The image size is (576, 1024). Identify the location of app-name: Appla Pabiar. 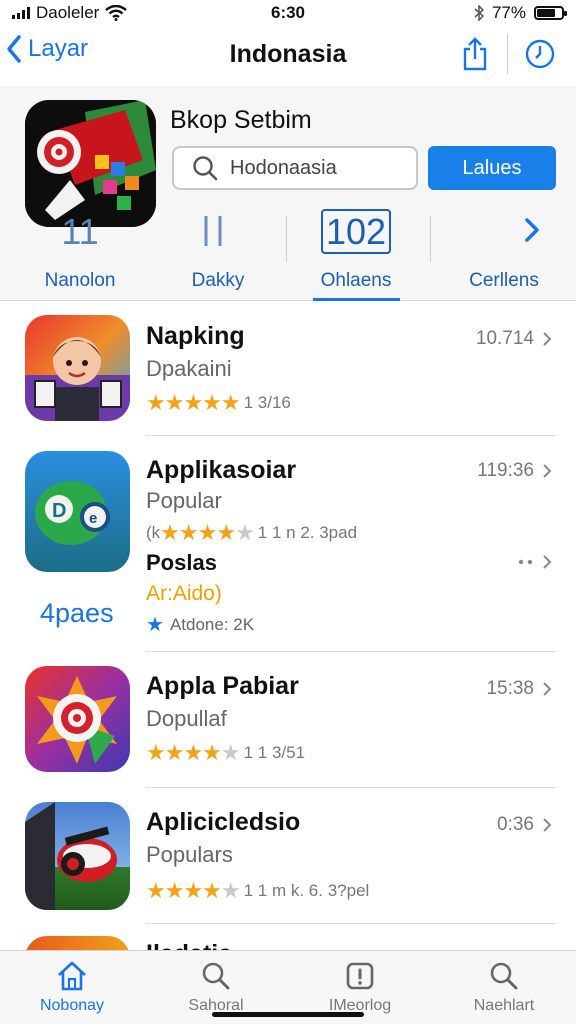
(222, 686).